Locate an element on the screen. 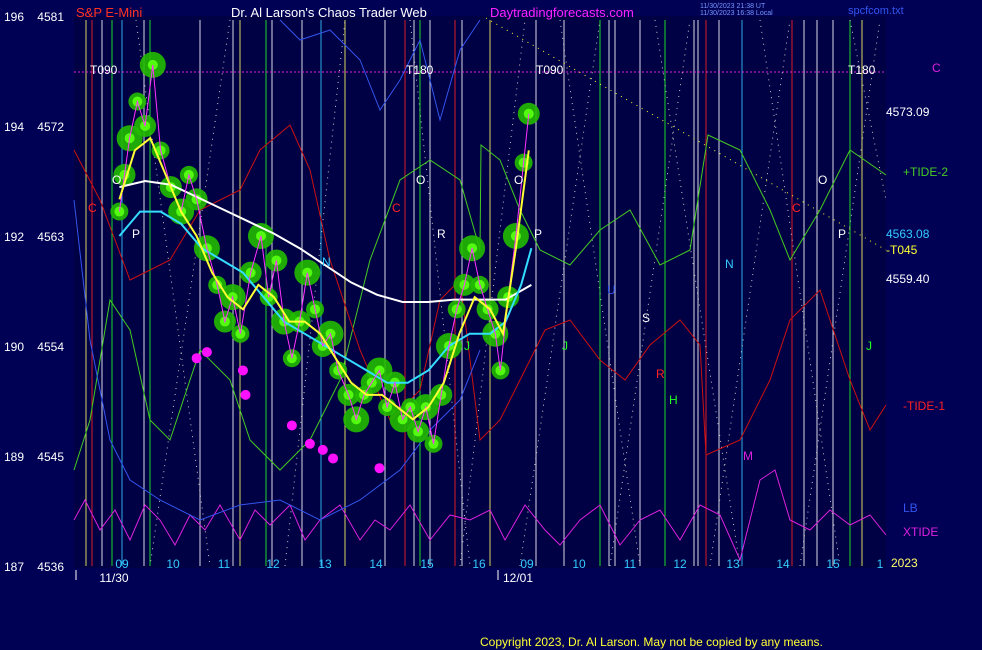 The height and width of the screenshot is (650, 982). cycle-letter: H is located at coordinates (673, 400).